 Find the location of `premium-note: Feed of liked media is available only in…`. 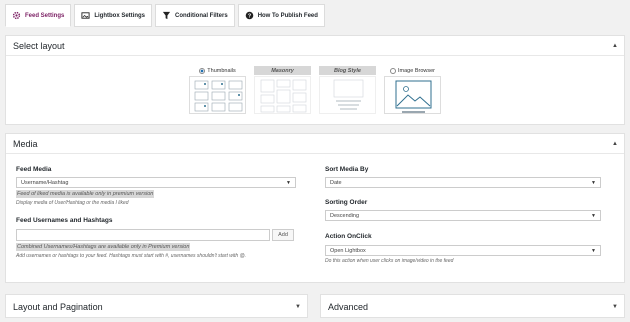

premium-note: Feed of liked media is available only in… is located at coordinates (85, 194).